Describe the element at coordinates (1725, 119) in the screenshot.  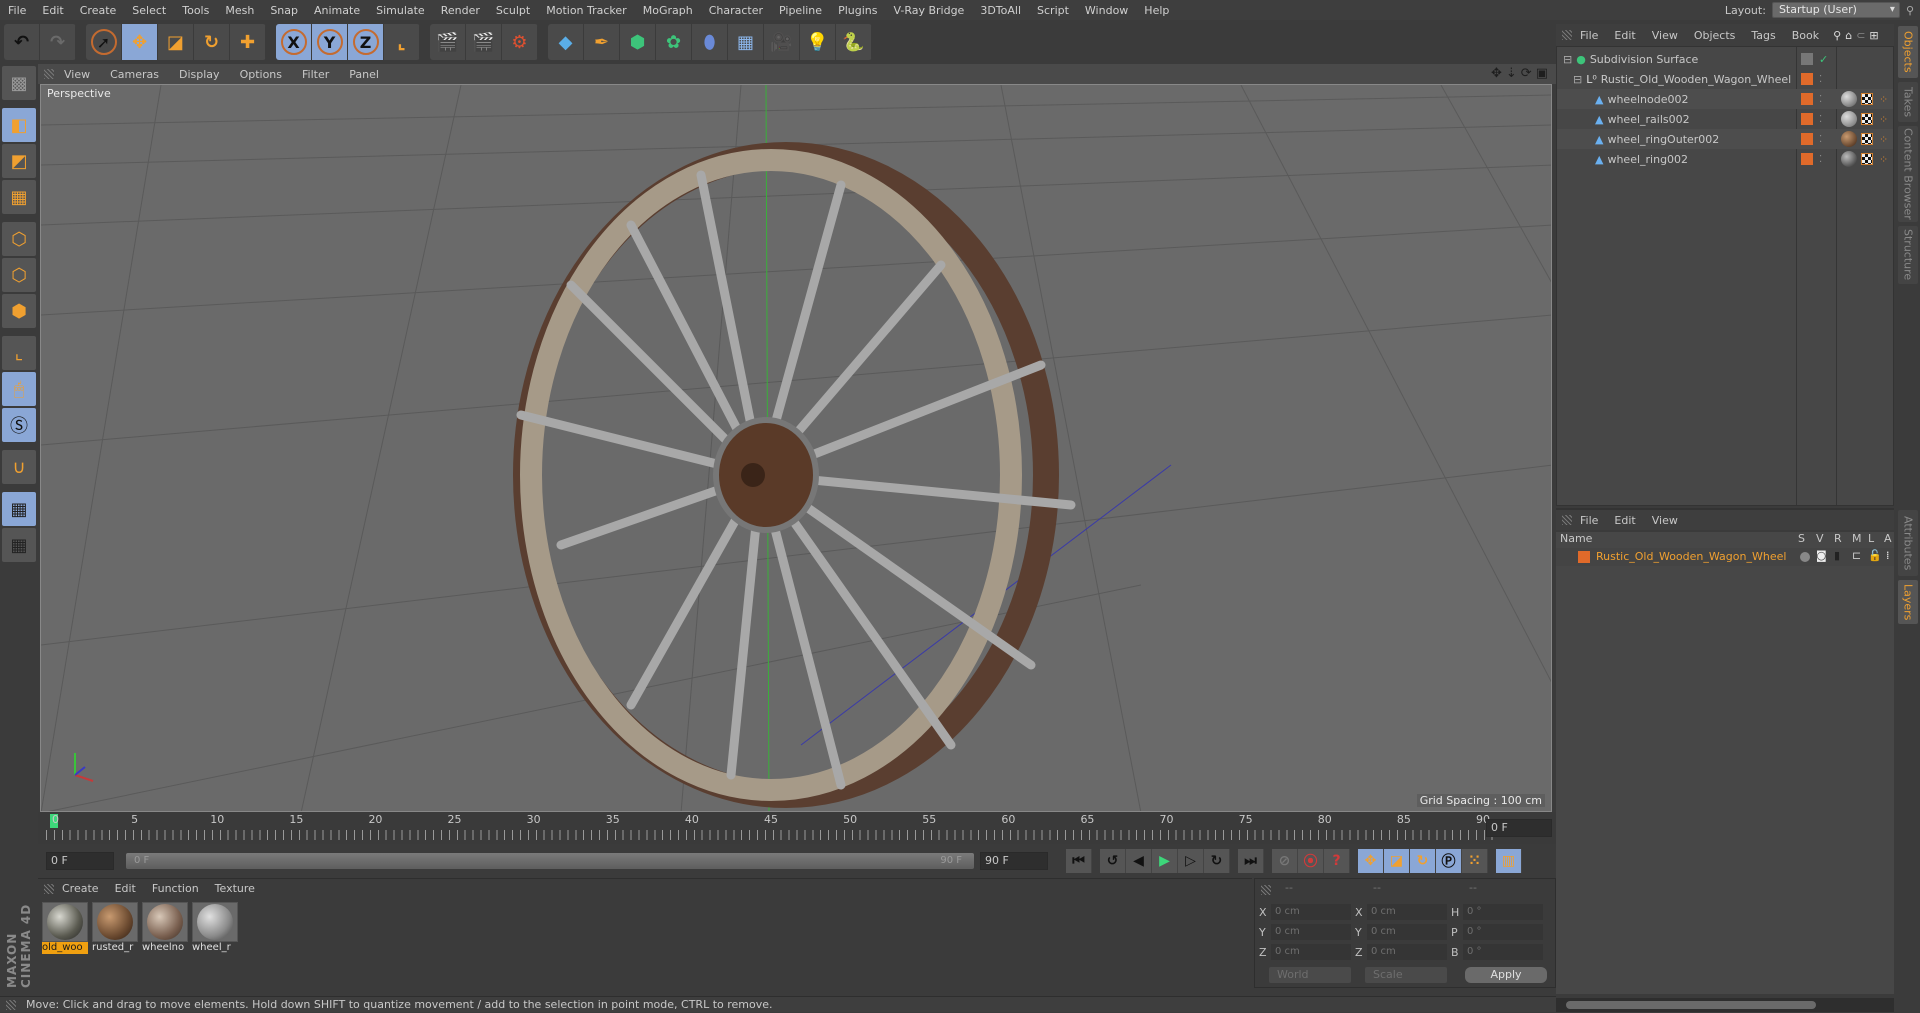
I see `object-row: ▲ wheel_rails002 ⁚ ⁘` at that location.